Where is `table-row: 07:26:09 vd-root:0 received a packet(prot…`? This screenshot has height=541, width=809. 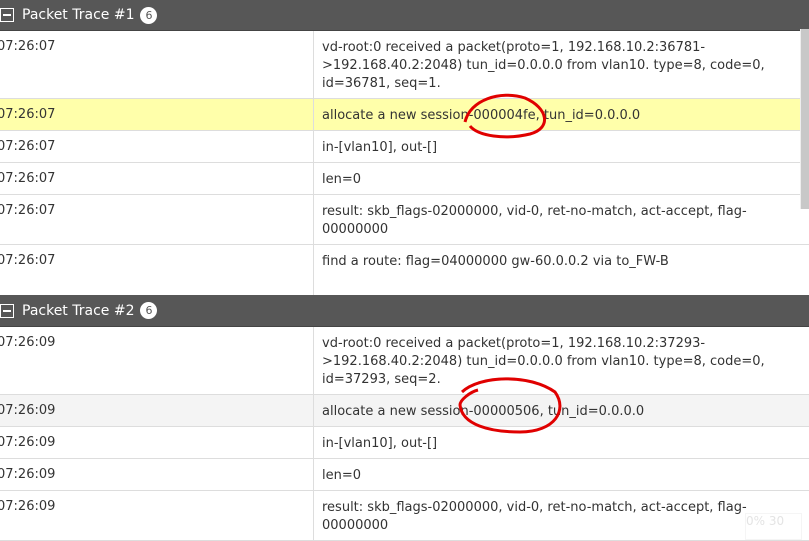 table-row: 07:26:09 vd-root:0 received a packet(prot… is located at coordinates (404, 361).